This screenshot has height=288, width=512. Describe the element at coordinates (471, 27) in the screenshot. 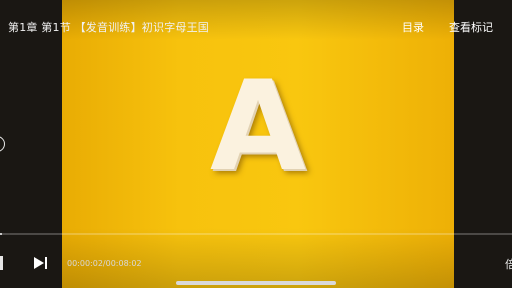

I see `view-marks-button: 查看标记` at that location.